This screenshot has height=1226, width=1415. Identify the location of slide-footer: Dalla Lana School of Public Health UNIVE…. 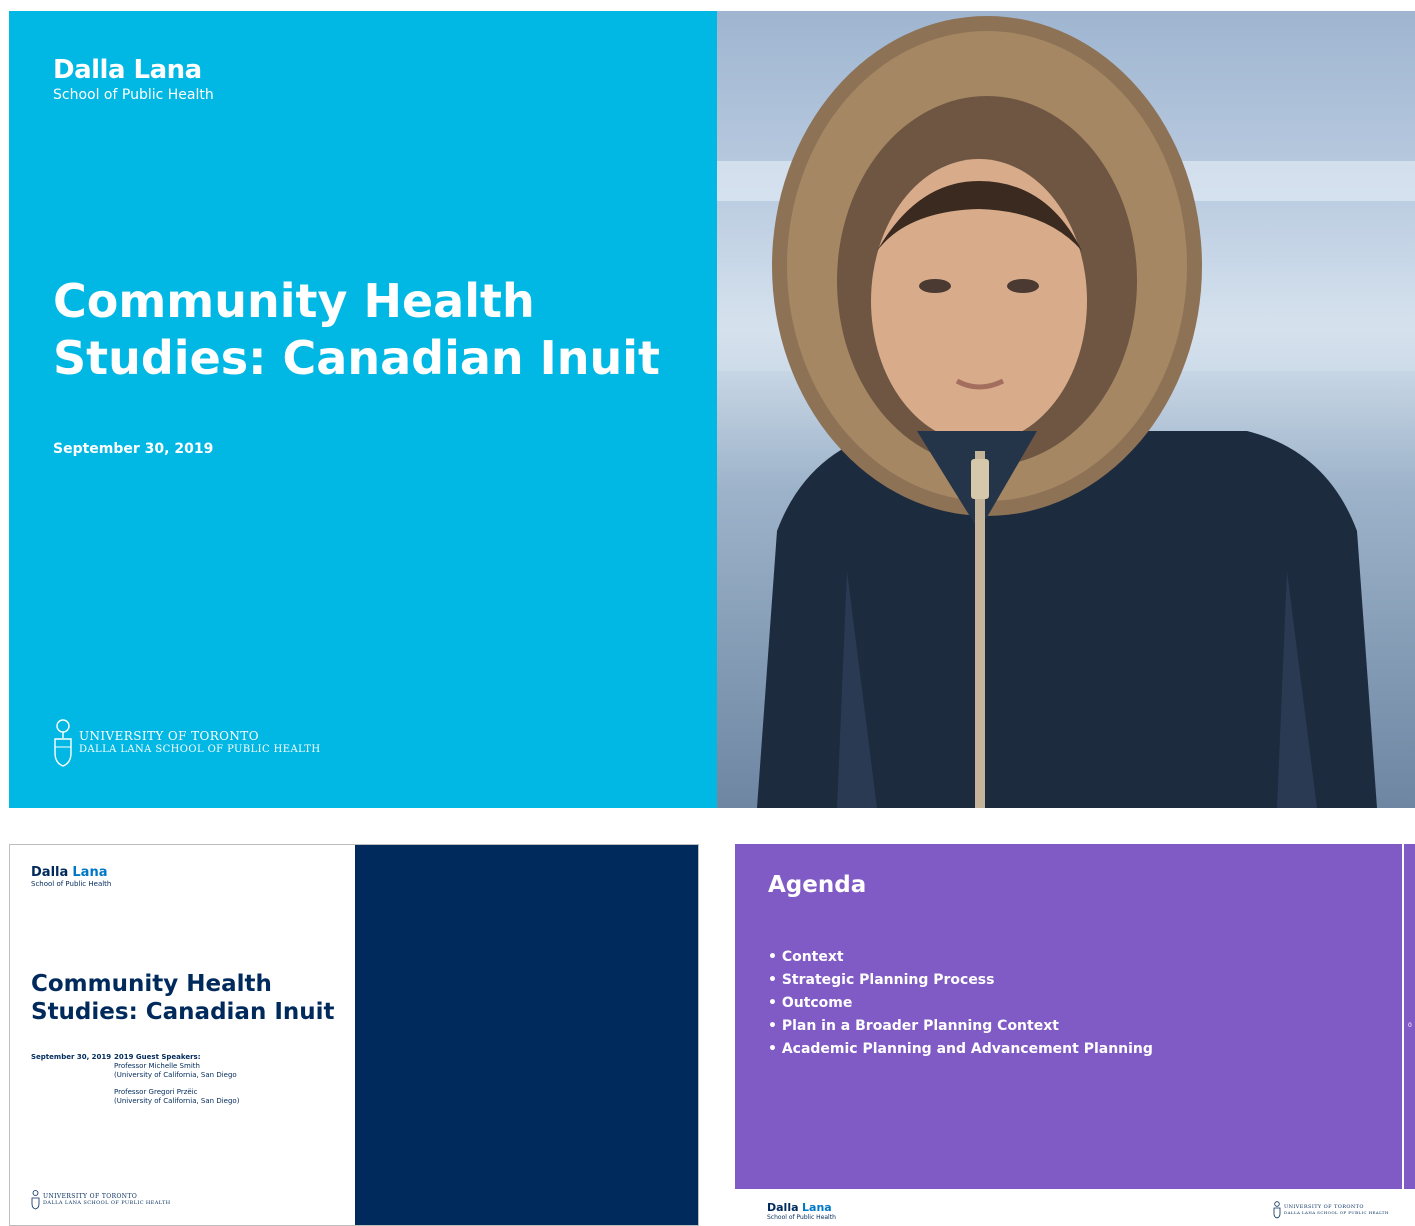
(1075, 1207).